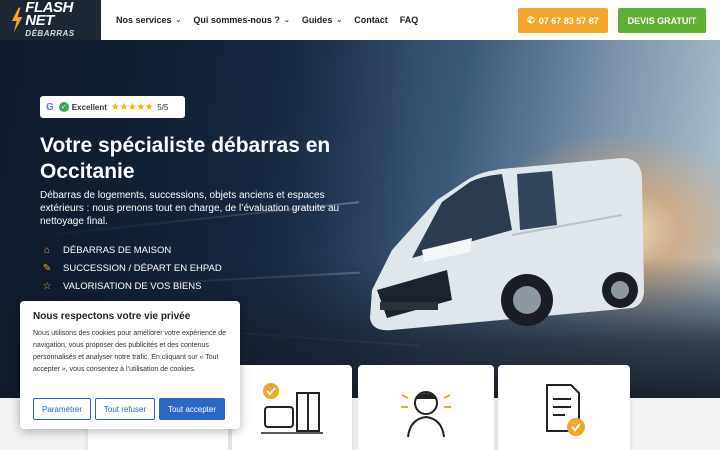 The width and height of the screenshot is (720, 450). Describe the element at coordinates (507, 244) in the screenshot. I see `delivery-van-image` at that location.